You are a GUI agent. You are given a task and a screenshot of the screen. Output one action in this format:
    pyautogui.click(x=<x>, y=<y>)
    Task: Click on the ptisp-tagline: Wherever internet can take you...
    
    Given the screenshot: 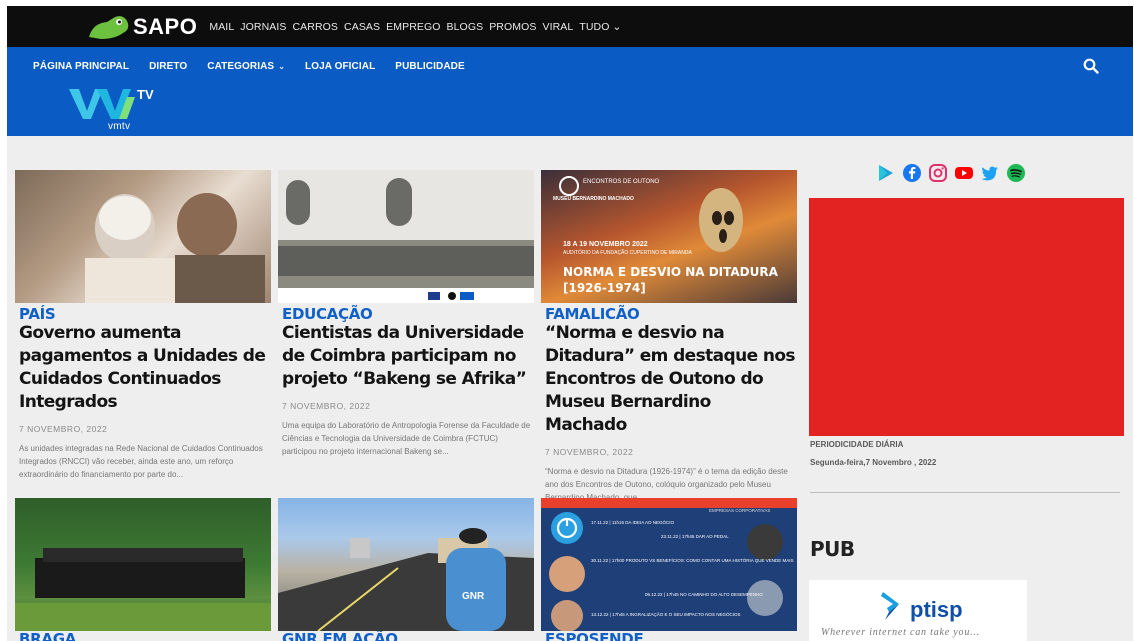 What is the action you would take?
    pyautogui.click(x=901, y=632)
    